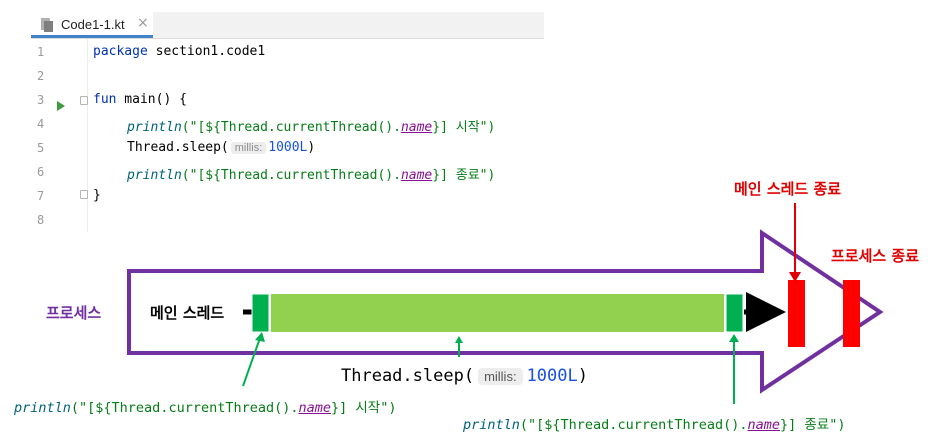 The width and height of the screenshot is (942, 437). I want to click on main-thread-end-marker, so click(796, 313).